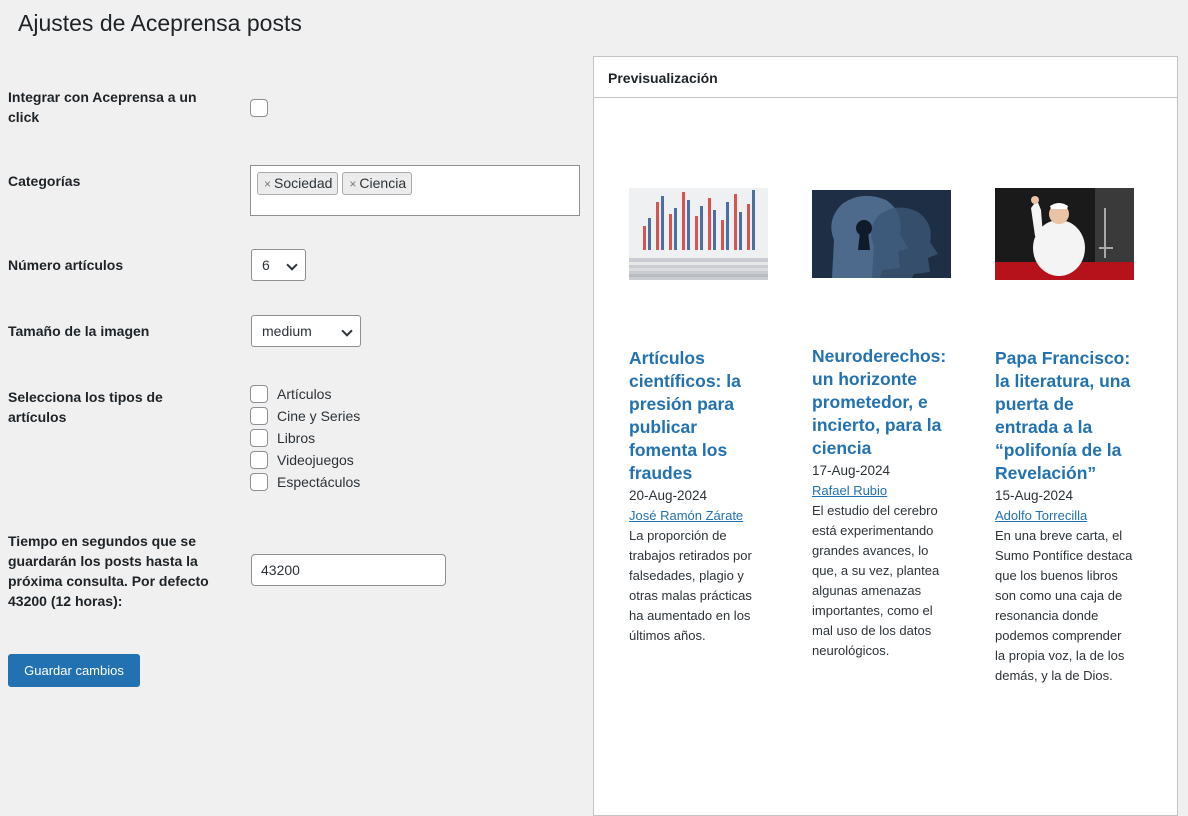  I want to click on article-author-link: Rafael Rubio, so click(882, 491).